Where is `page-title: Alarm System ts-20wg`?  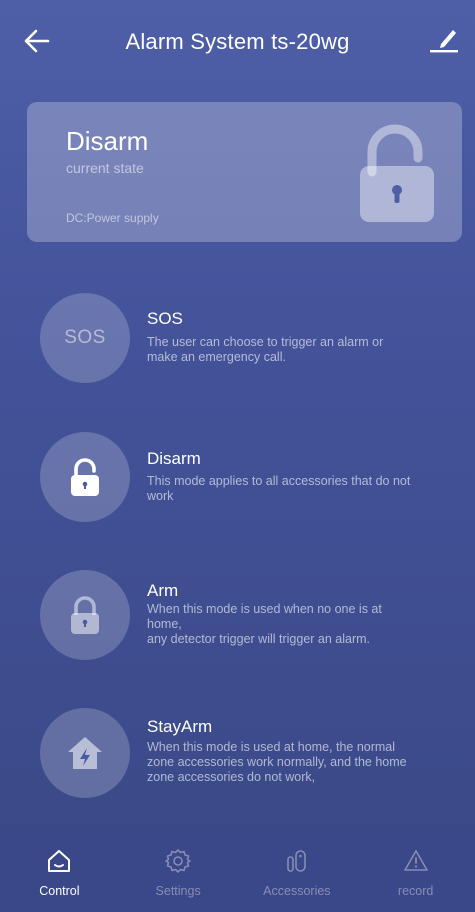
page-title: Alarm System ts-20wg is located at coordinates (237, 41).